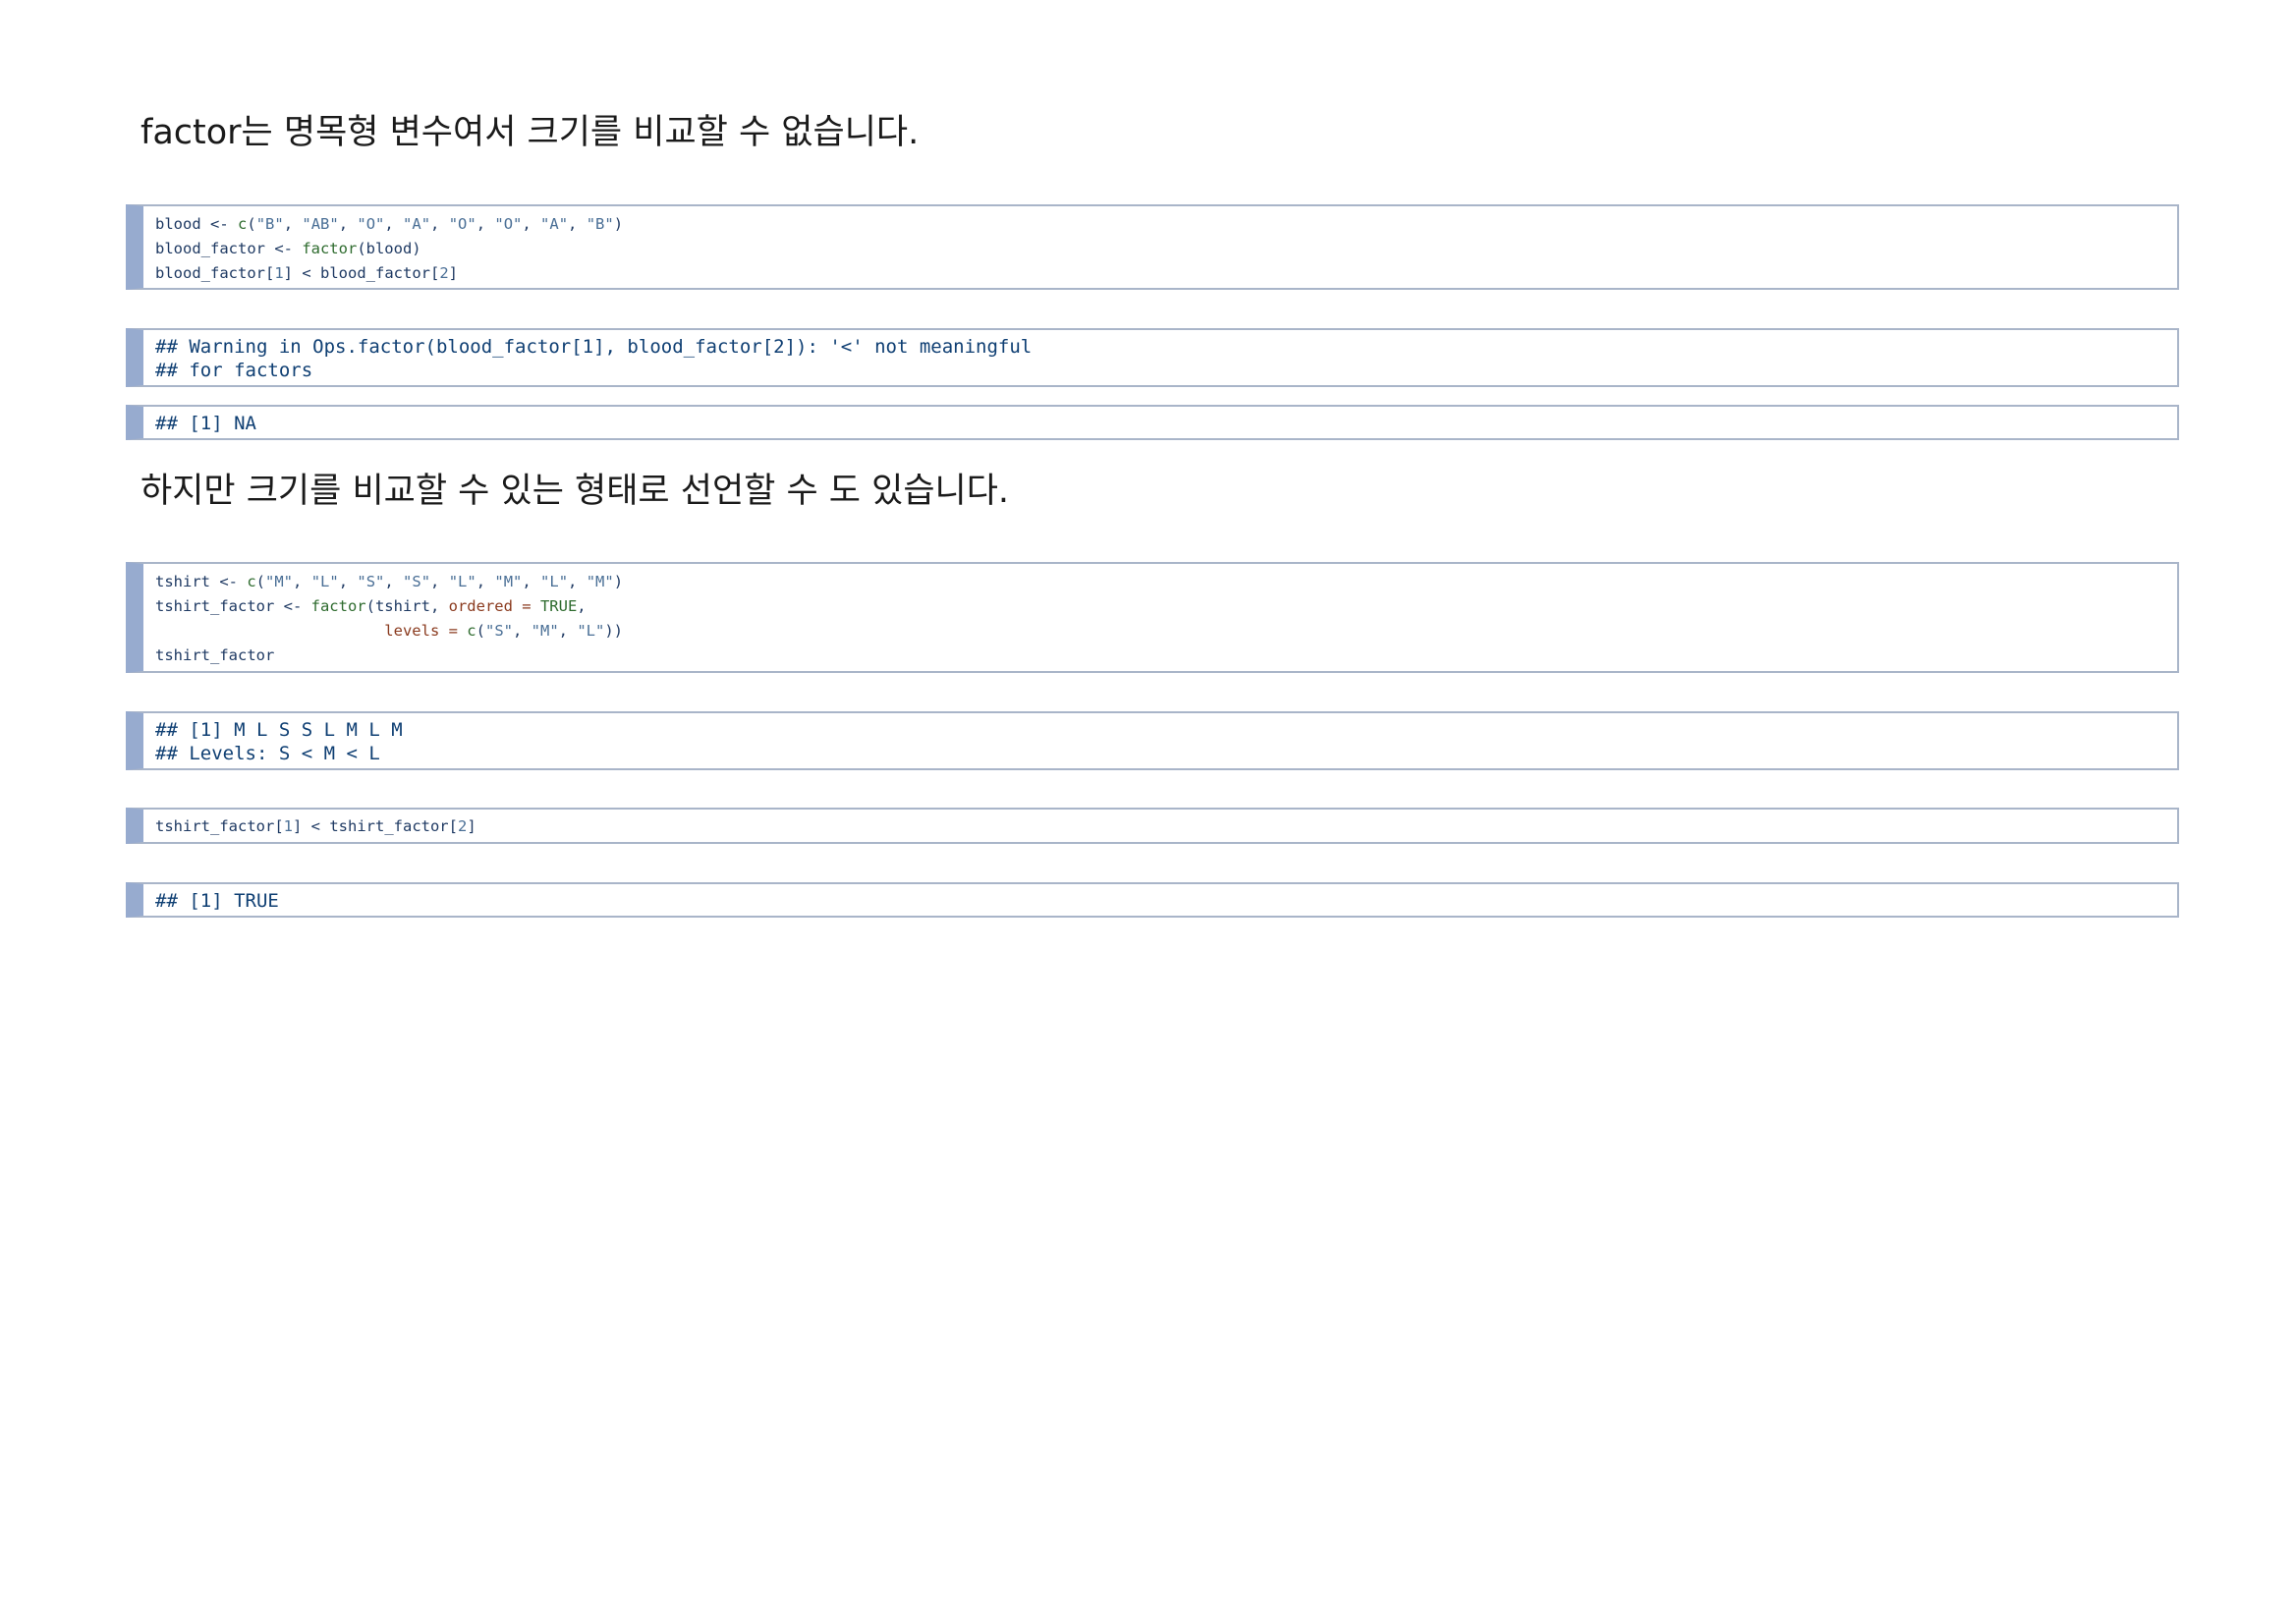 The image size is (2296, 1624). What do you see at coordinates (530, 132) in the screenshot?
I see `paragraph-factor-nominal: factor는 명목형 변수여서 크기를 비교할 수 없습니다.` at bounding box center [530, 132].